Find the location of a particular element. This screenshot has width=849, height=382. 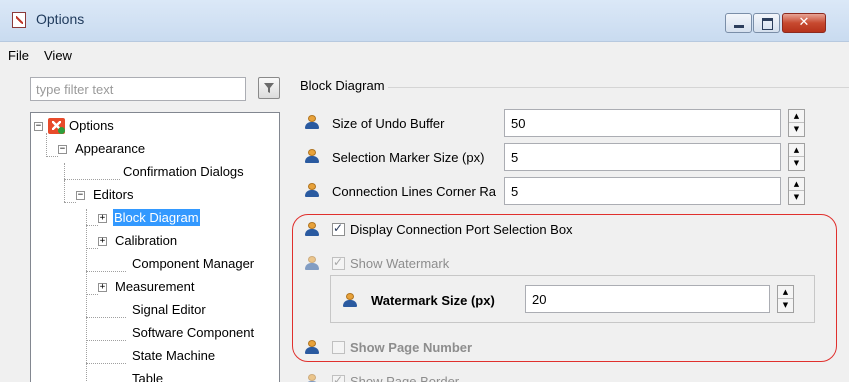

tree-item-calibration: Calibration is located at coordinates (146, 241).